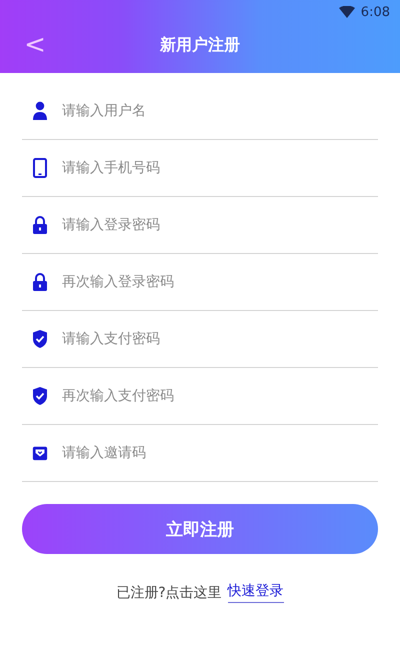 The width and height of the screenshot is (400, 660). What do you see at coordinates (220, 282) in the screenshot?
I see `input-field: 再次输入登录密码` at bounding box center [220, 282].